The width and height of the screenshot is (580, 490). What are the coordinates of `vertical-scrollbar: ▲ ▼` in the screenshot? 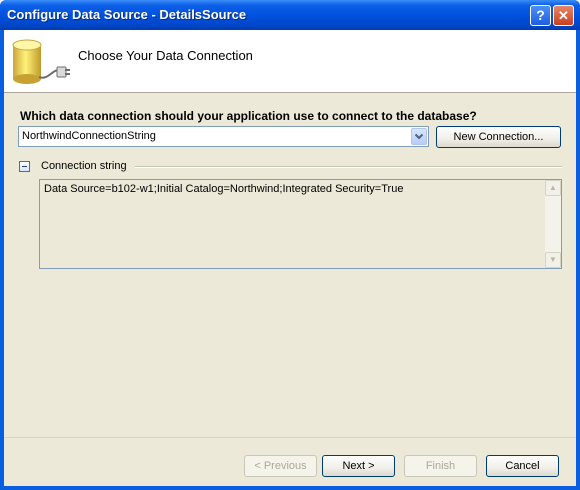 It's located at (553, 224).